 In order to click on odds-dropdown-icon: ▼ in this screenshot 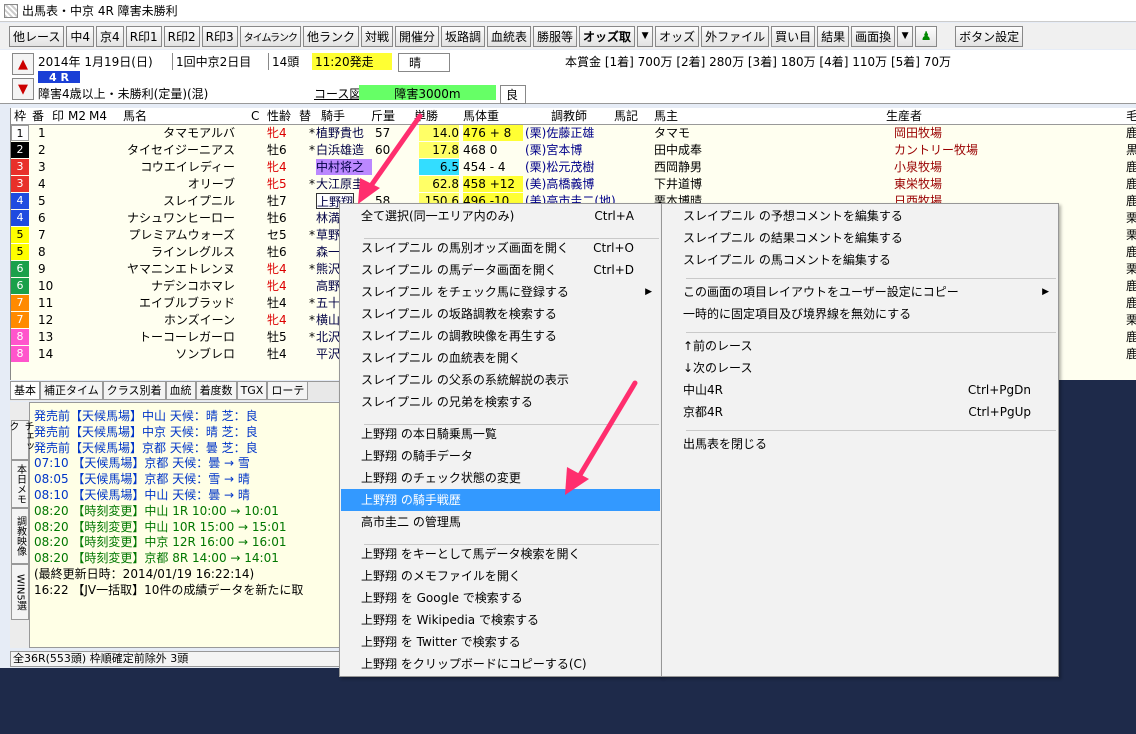, I will do `click(645, 36)`.